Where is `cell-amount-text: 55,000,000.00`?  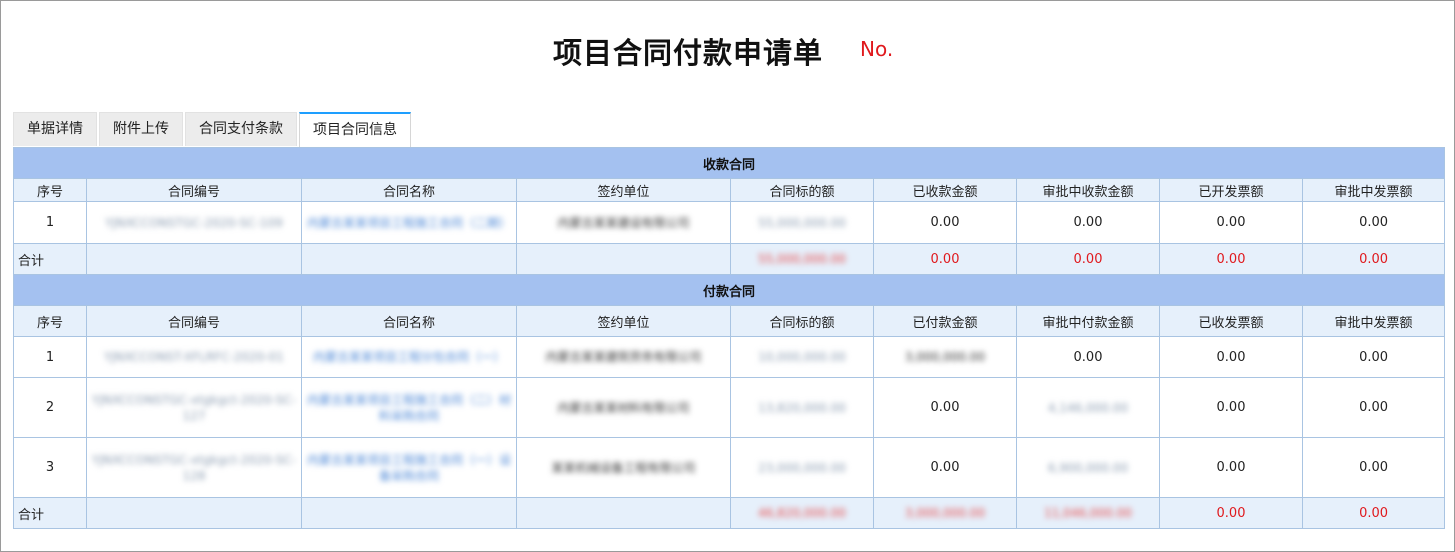
cell-amount-text: 55,000,000.00 is located at coordinates (802, 222).